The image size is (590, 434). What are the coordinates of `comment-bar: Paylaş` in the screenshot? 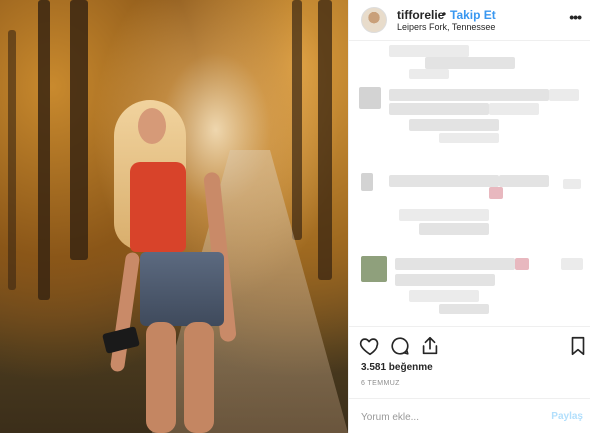 It's located at (469, 416).